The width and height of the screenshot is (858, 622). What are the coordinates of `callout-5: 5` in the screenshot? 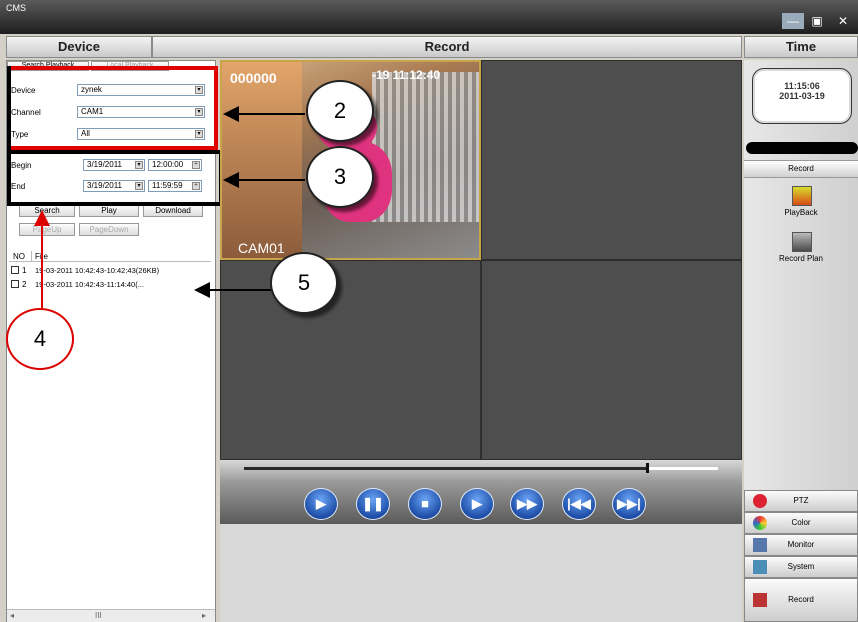 It's located at (304, 283).